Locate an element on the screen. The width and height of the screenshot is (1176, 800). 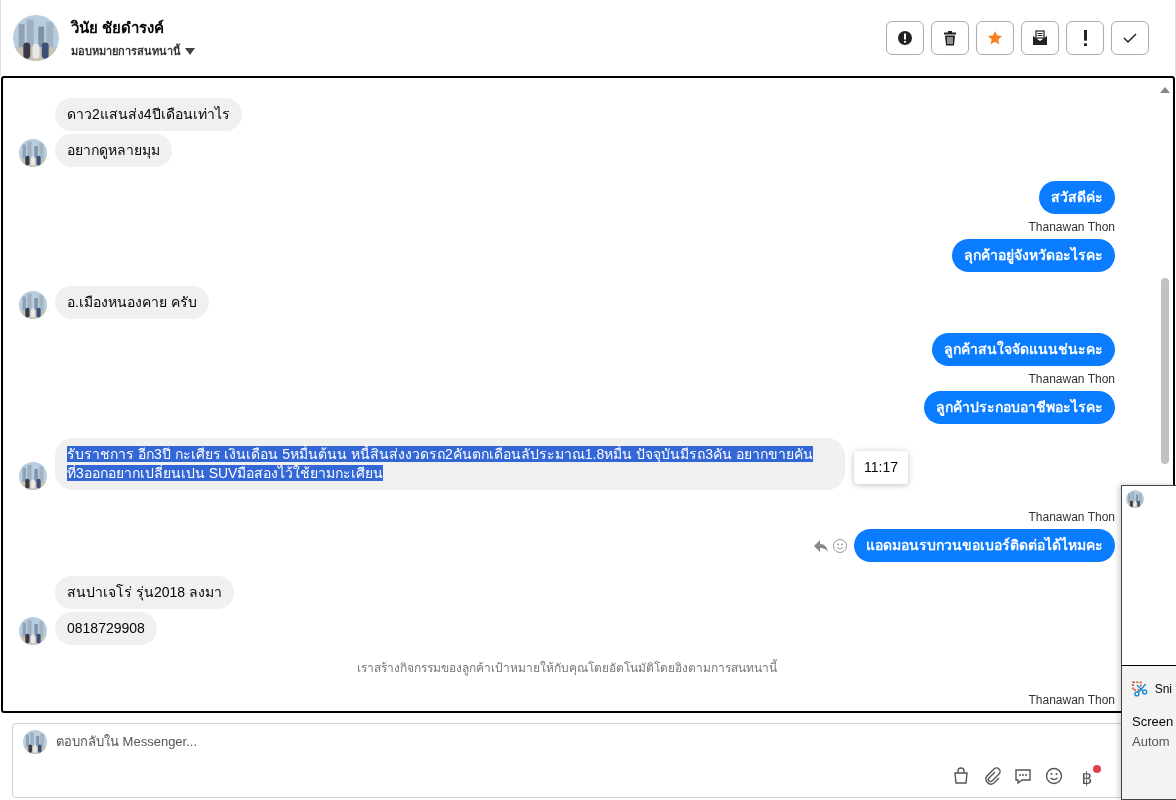
message-bubble: สวัสดีค่ะ is located at coordinates (1077, 197).